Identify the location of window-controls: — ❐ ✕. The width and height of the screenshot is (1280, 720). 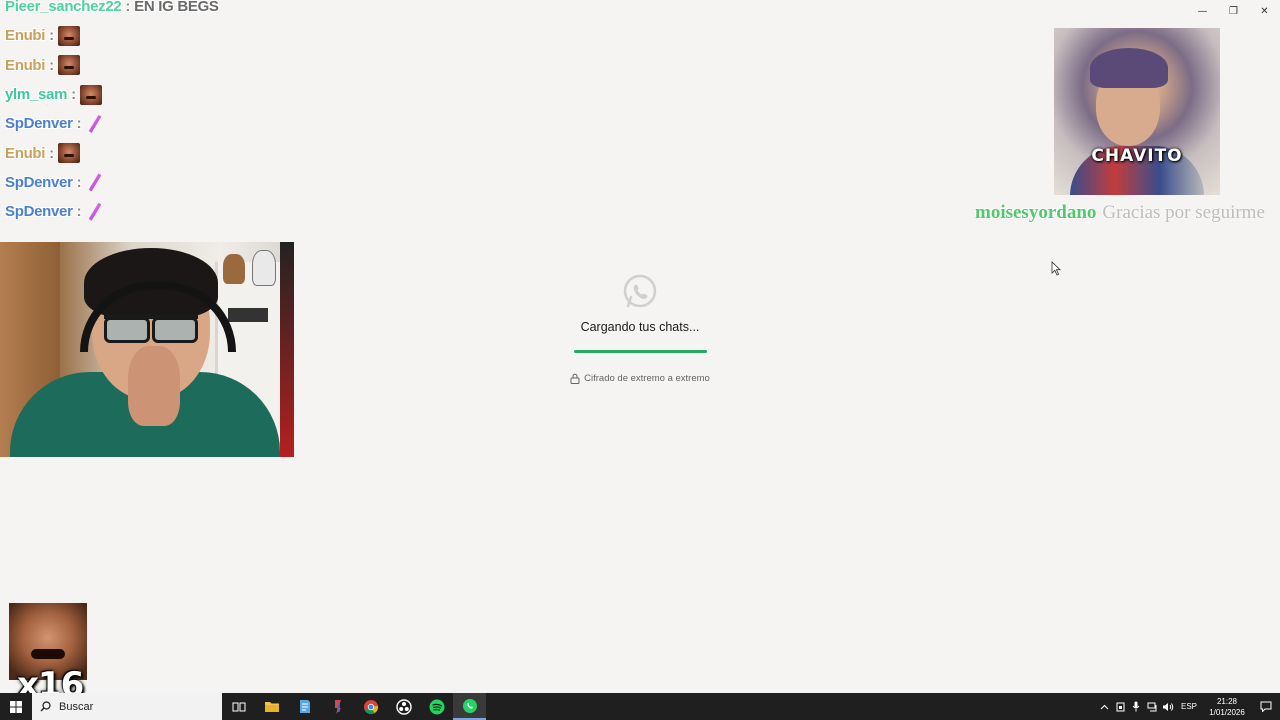
(1233, 11).